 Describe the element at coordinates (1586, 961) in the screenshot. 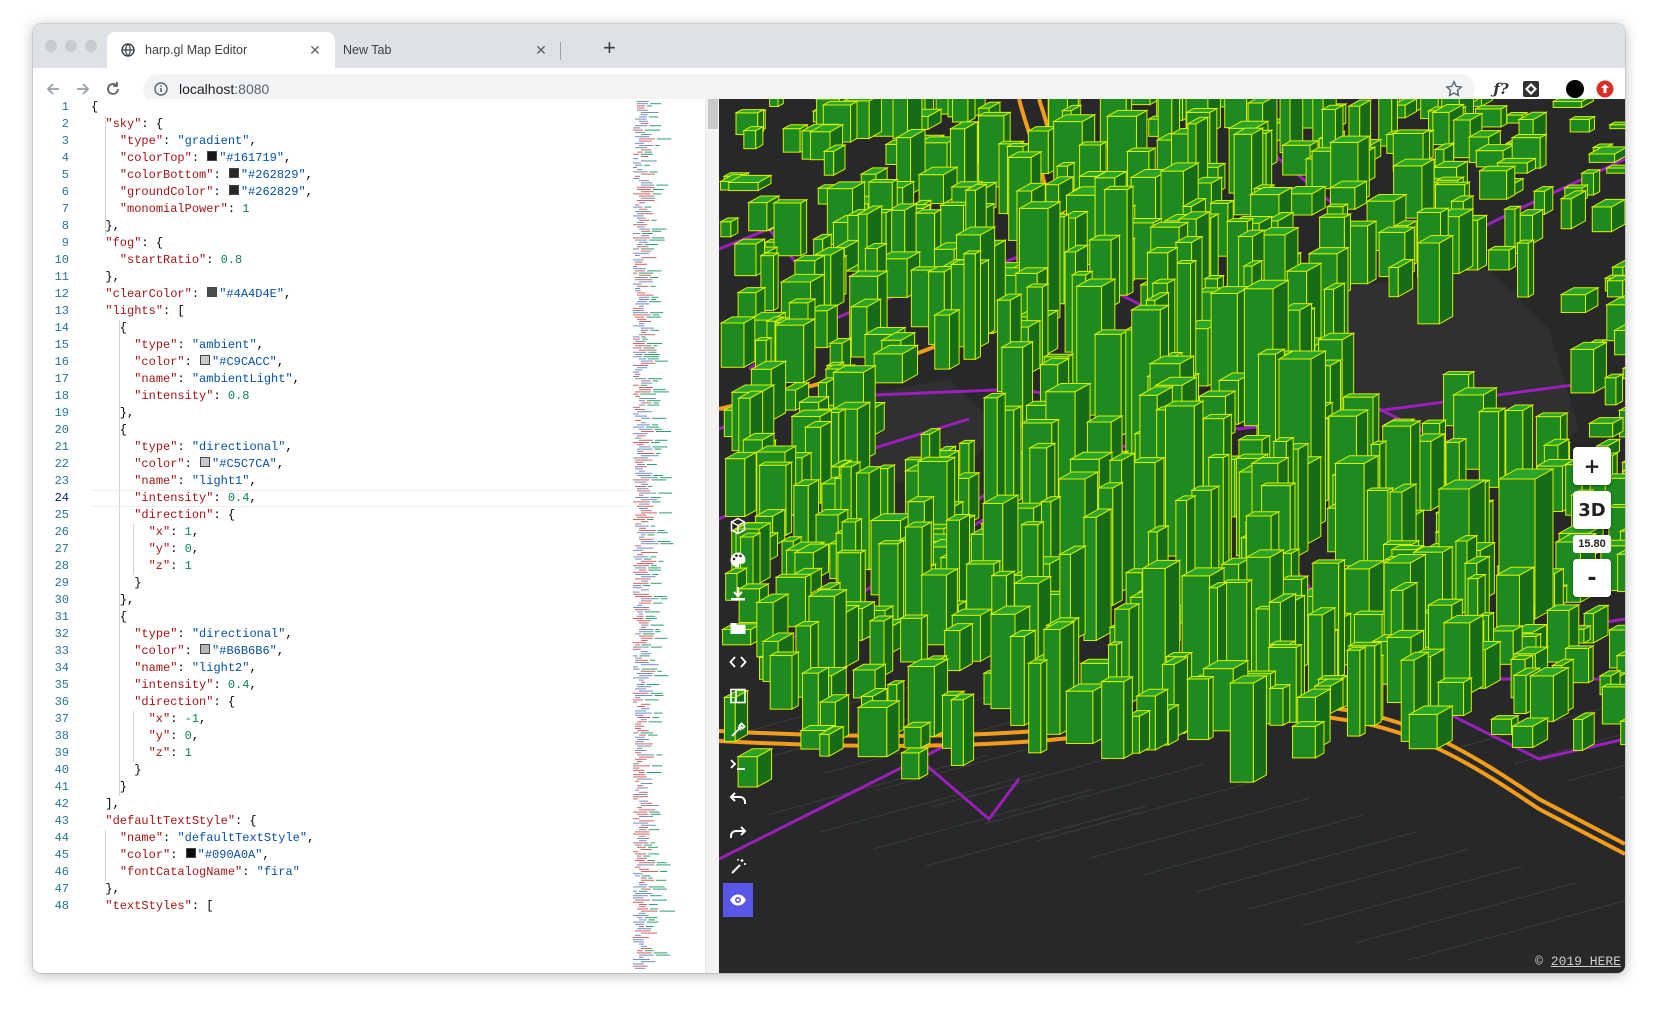

I see `copyright-link: 2019 HERE` at that location.